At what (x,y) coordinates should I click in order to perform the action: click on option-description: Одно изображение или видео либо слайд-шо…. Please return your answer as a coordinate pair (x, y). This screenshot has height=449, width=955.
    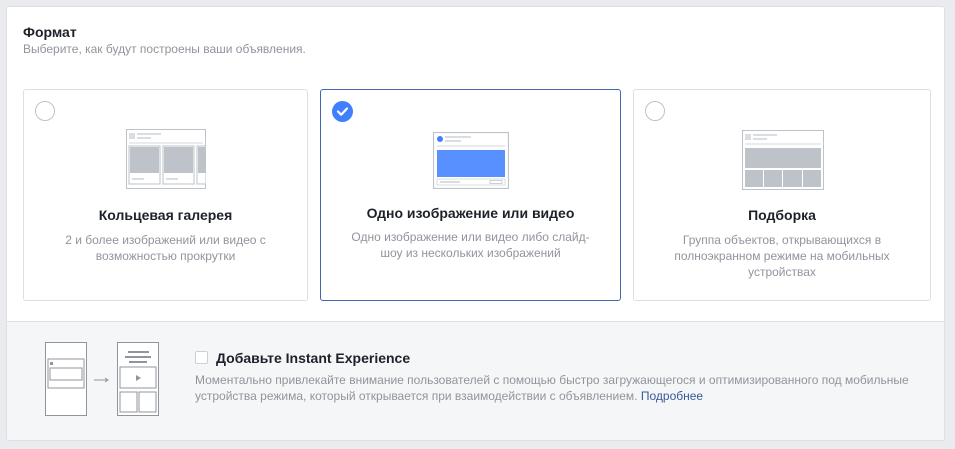
    Looking at the image, I should click on (470, 245).